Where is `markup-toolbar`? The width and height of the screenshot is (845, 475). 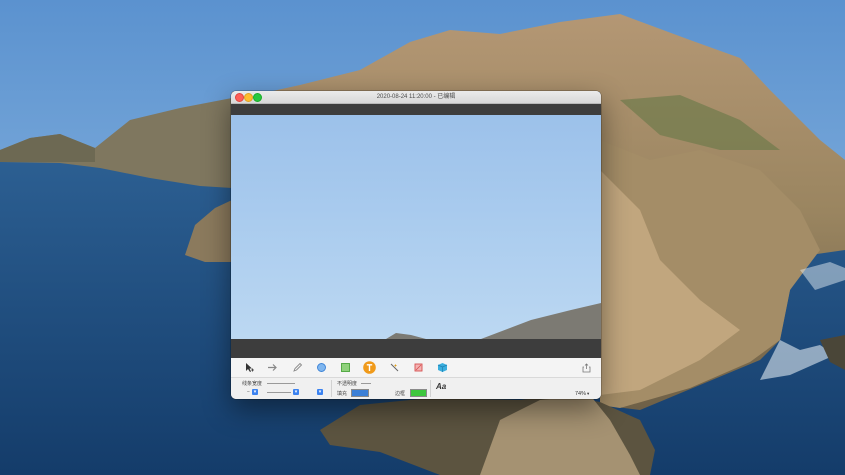
markup-toolbar is located at coordinates (416, 368).